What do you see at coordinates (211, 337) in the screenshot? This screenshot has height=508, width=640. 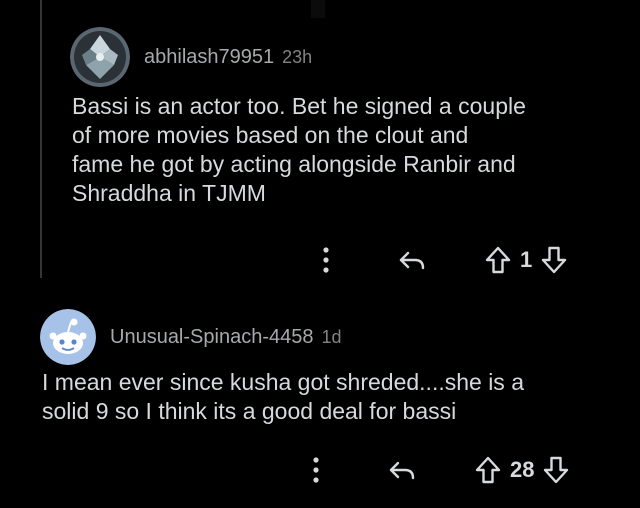 I see `username: Unusual-Spinach-4458` at bounding box center [211, 337].